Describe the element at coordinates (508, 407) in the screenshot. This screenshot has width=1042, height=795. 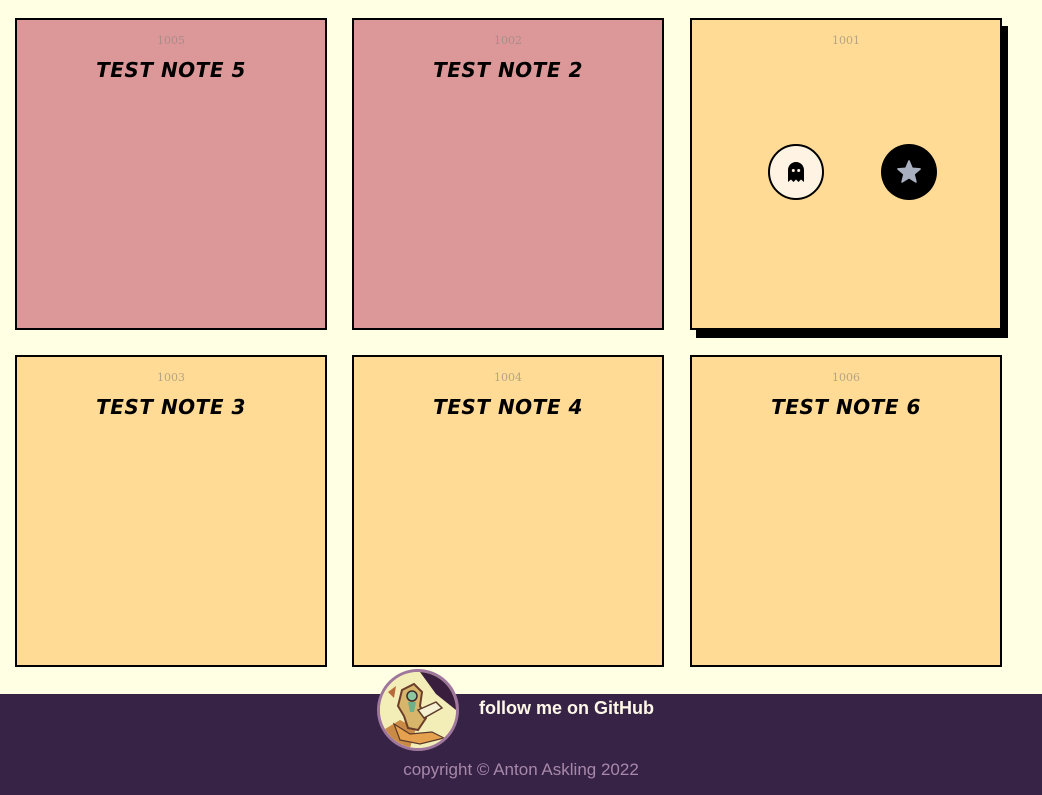
I see `note-title: test note 4` at that location.